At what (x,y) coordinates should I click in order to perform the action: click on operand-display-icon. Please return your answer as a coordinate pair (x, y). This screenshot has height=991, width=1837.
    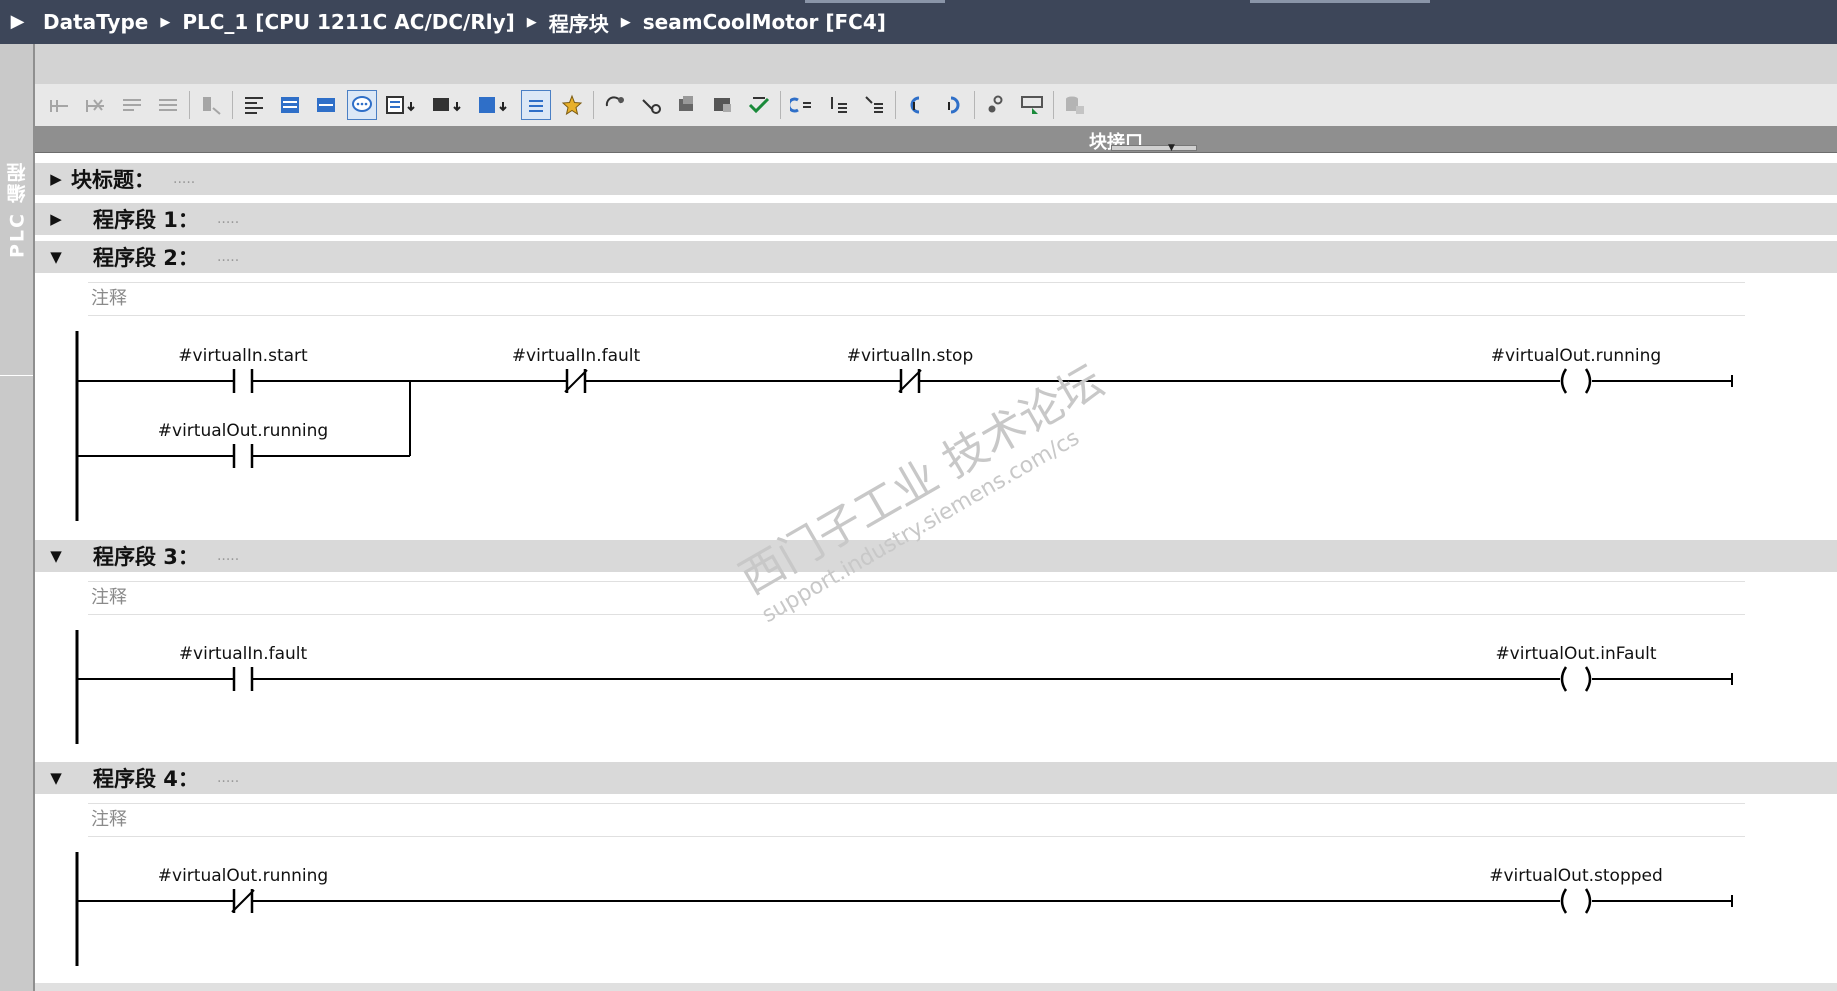
    Looking at the image, I should click on (403, 105).